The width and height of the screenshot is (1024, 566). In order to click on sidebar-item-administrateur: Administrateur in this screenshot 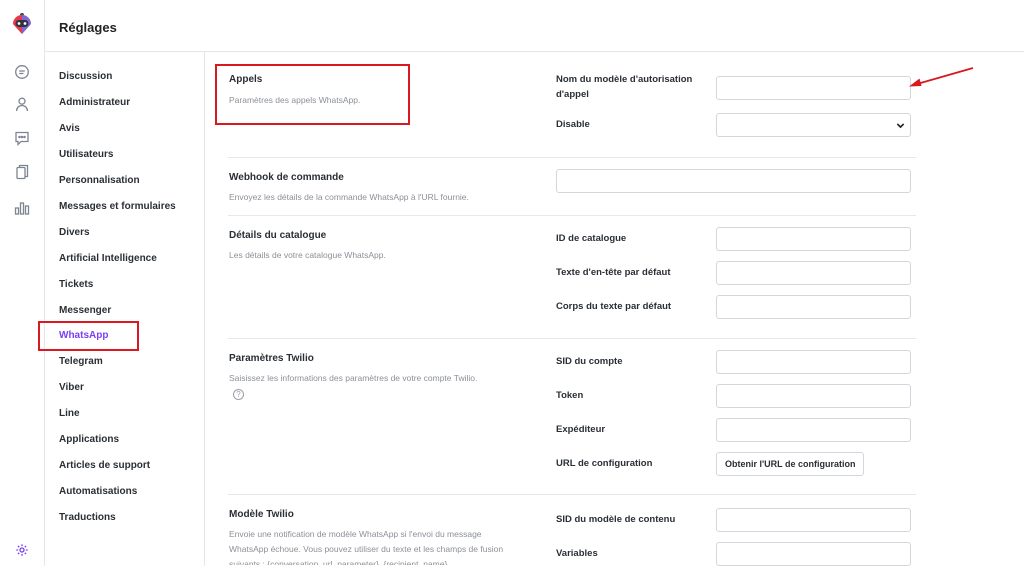, I will do `click(94, 103)`.